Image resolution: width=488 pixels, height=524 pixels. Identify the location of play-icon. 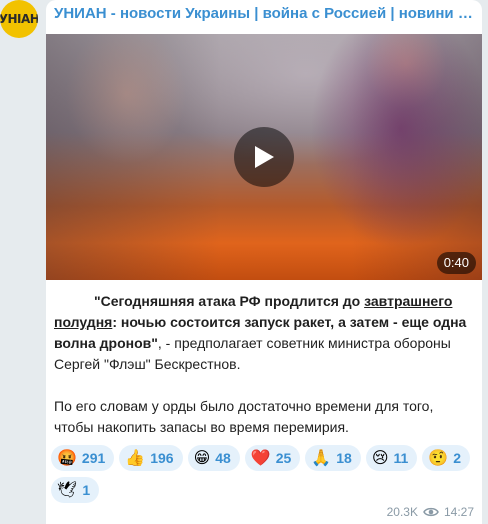
(264, 157).